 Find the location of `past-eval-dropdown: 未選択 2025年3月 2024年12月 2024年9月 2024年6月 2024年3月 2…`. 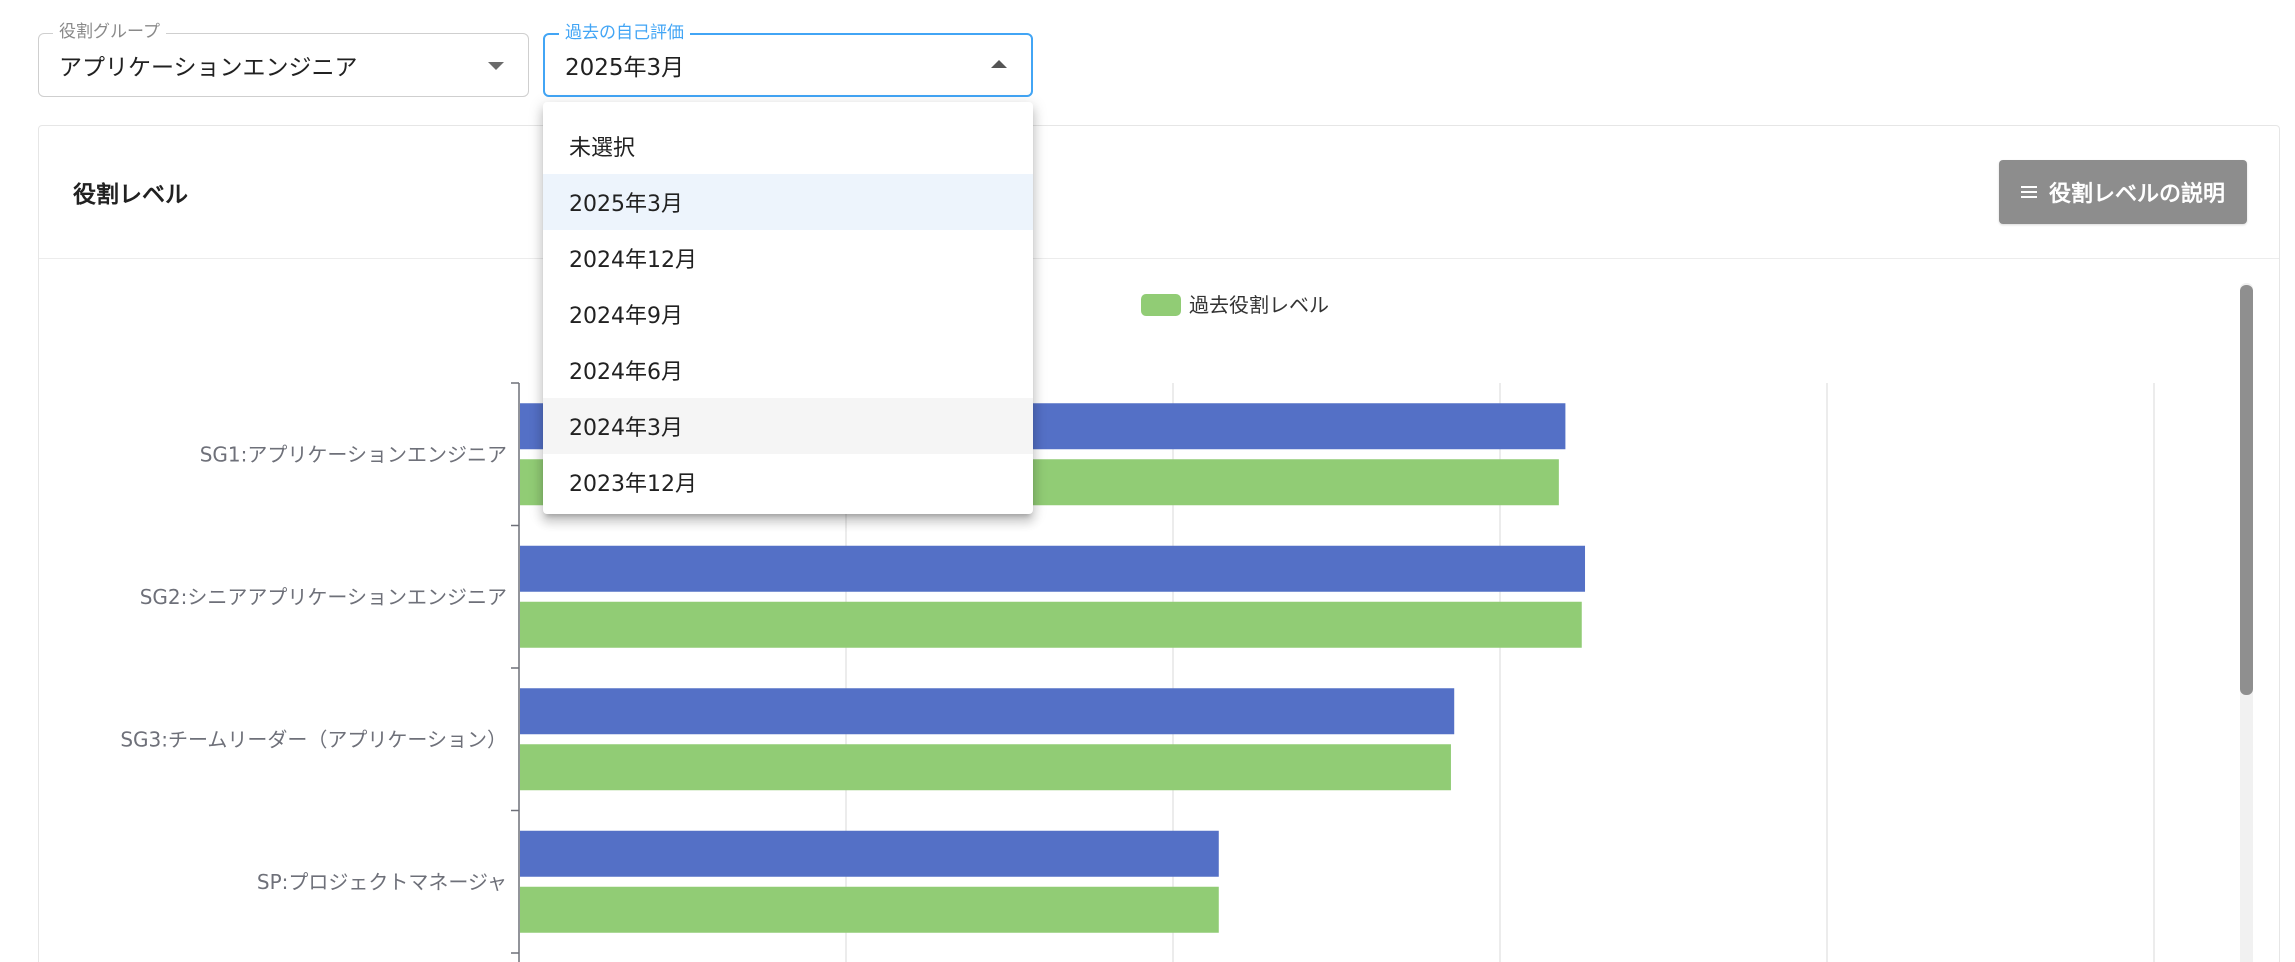

past-eval-dropdown: 未選択 2025年3月 2024年12月 2024年9月 2024年6月 2024年3月 2… is located at coordinates (788, 308).